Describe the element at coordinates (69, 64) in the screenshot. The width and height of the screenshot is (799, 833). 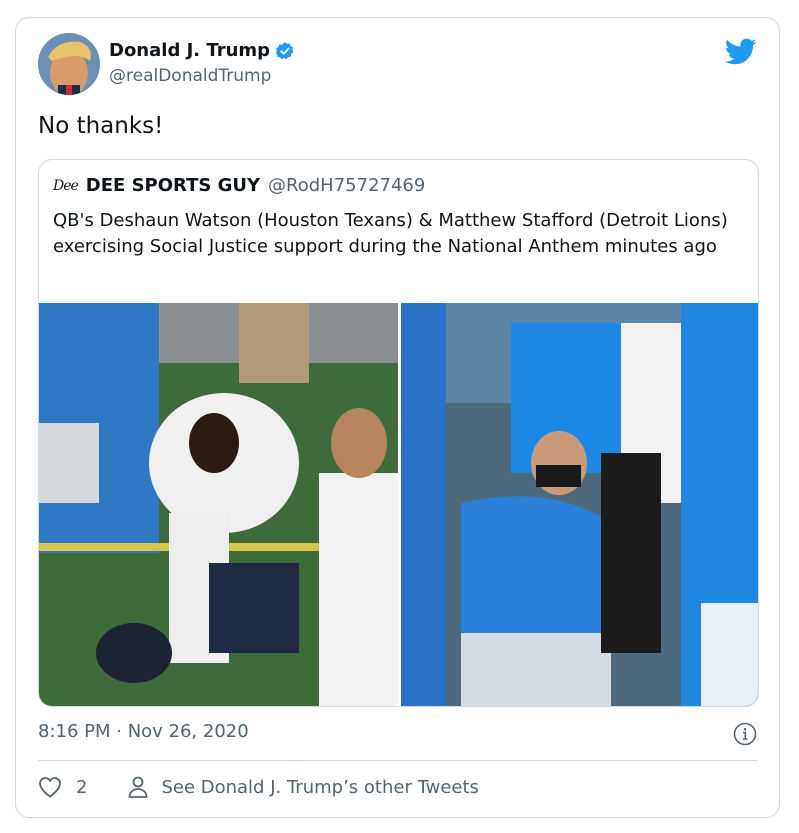
I see `author-avatar` at that location.